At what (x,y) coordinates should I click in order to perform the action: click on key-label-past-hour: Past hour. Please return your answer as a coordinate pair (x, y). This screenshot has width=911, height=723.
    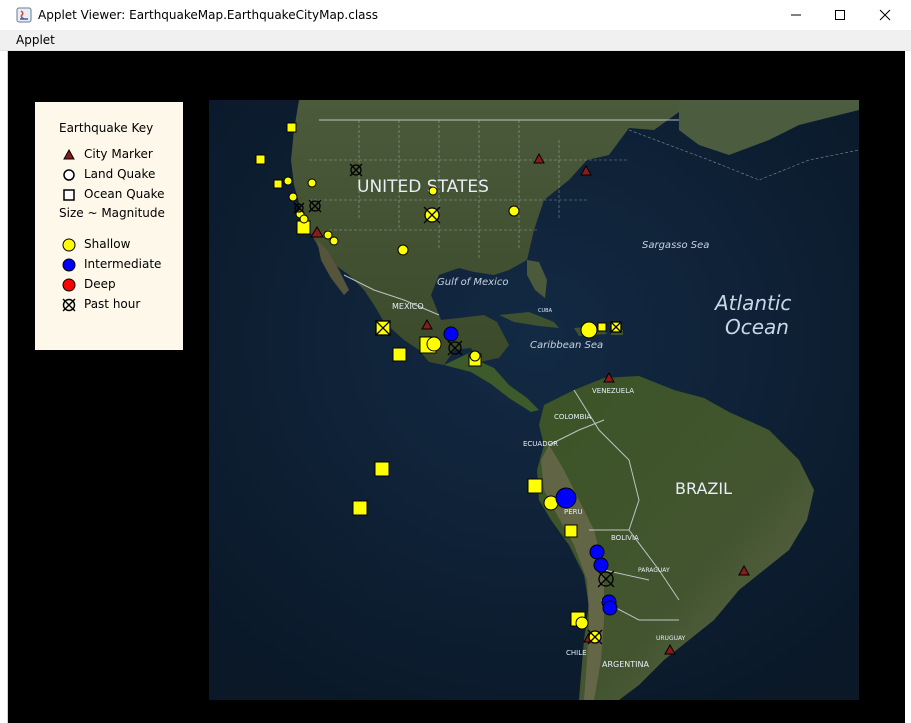
    Looking at the image, I should click on (112, 304).